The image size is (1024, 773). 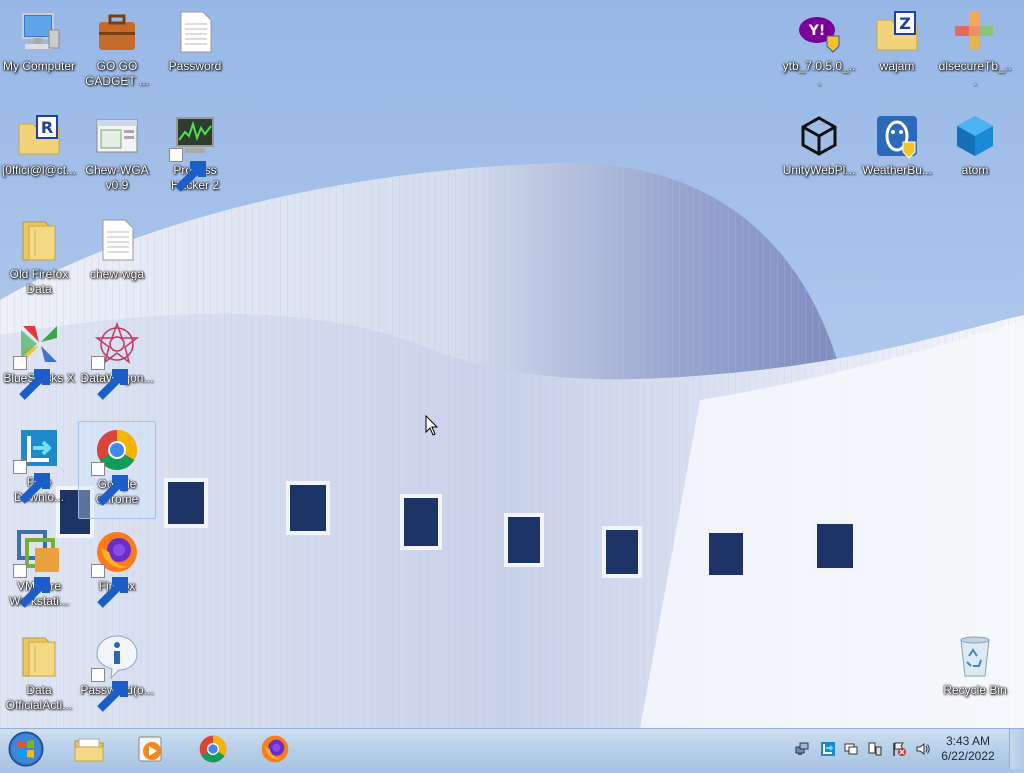 What do you see at coordinates (975, 690) in the screenshot?
I see `icon-label: Recycle Bin` at bounding box center [975, 690].